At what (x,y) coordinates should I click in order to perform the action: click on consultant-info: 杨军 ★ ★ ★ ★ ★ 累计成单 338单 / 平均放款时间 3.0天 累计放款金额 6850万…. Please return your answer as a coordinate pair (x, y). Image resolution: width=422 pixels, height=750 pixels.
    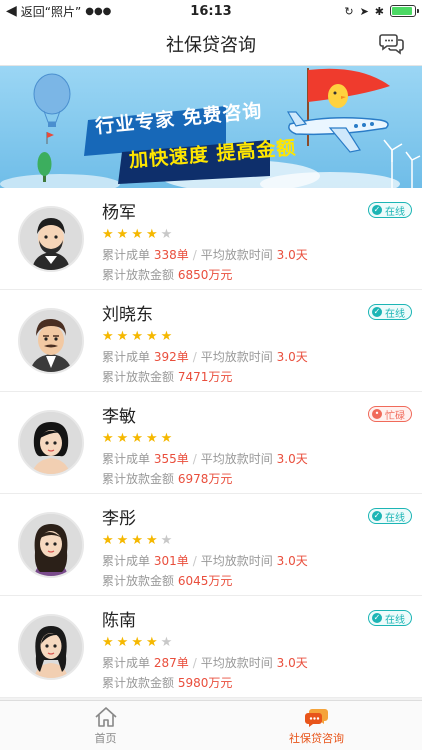
    Looking at the image, I should click on (205, 243).